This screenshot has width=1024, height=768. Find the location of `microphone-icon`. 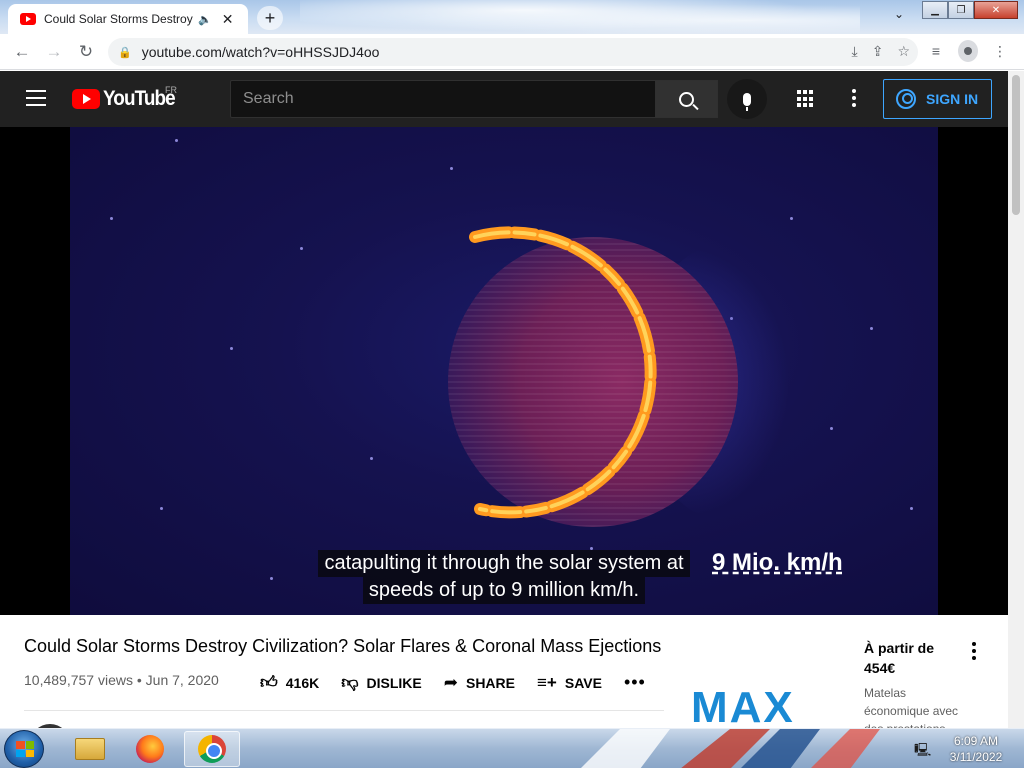

microphone-icon is located at coordinates (747, 101).